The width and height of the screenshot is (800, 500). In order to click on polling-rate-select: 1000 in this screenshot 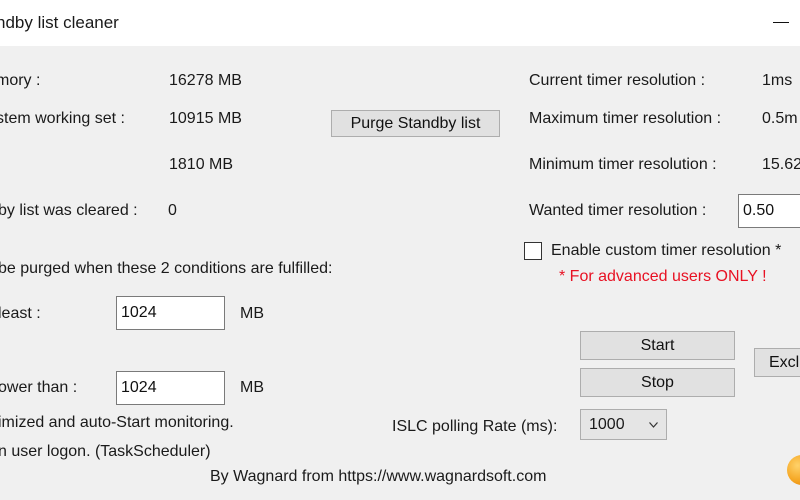, I will do `click(623, 424)`.